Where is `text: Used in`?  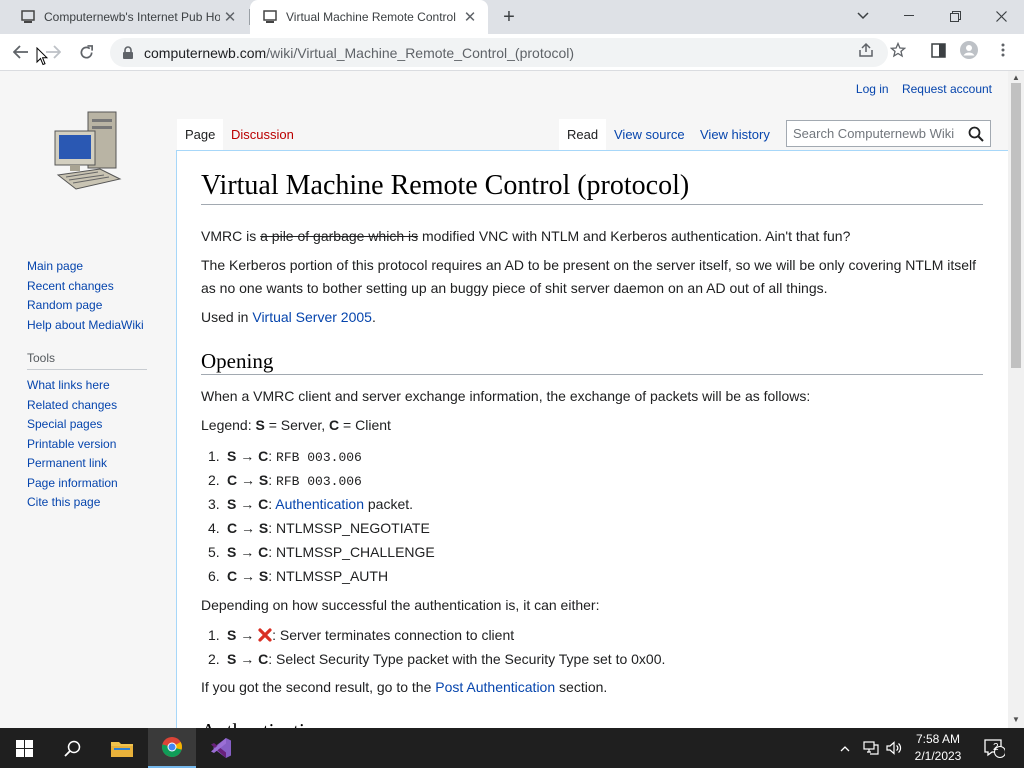 text: Used in is located at coordinates (227, 317).